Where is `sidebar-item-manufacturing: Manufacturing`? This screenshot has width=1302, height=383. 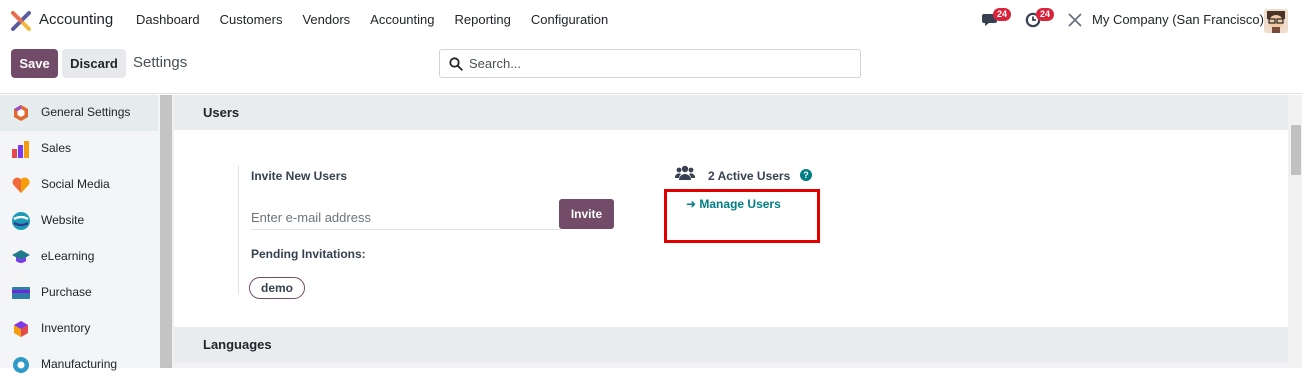 sidebar-item-manufacturing: Manufacturing is located at coordinates (79, 365).